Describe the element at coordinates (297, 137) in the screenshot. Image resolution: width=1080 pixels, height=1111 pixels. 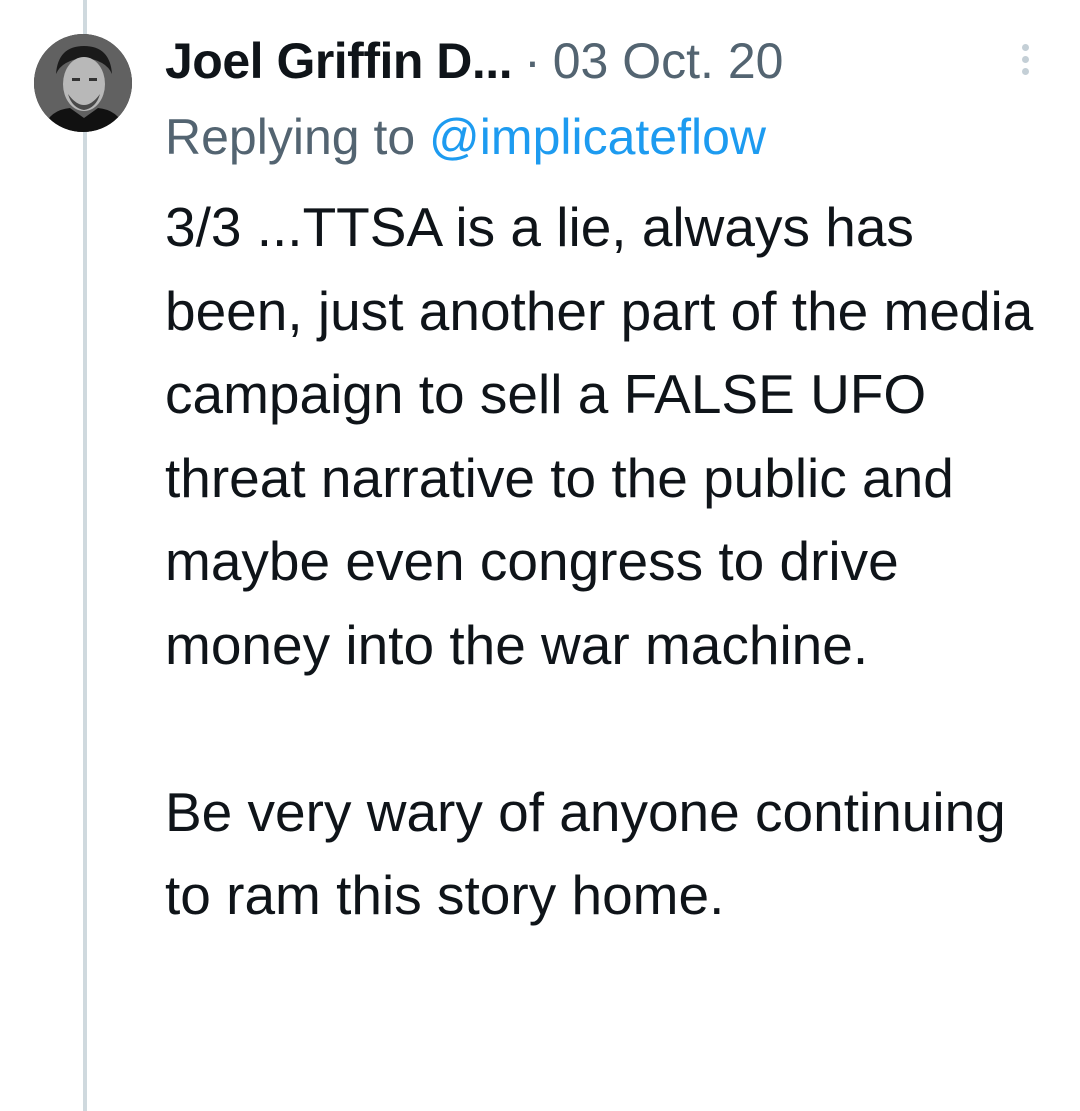
I see `replying-to-label: Replying to` at that location.